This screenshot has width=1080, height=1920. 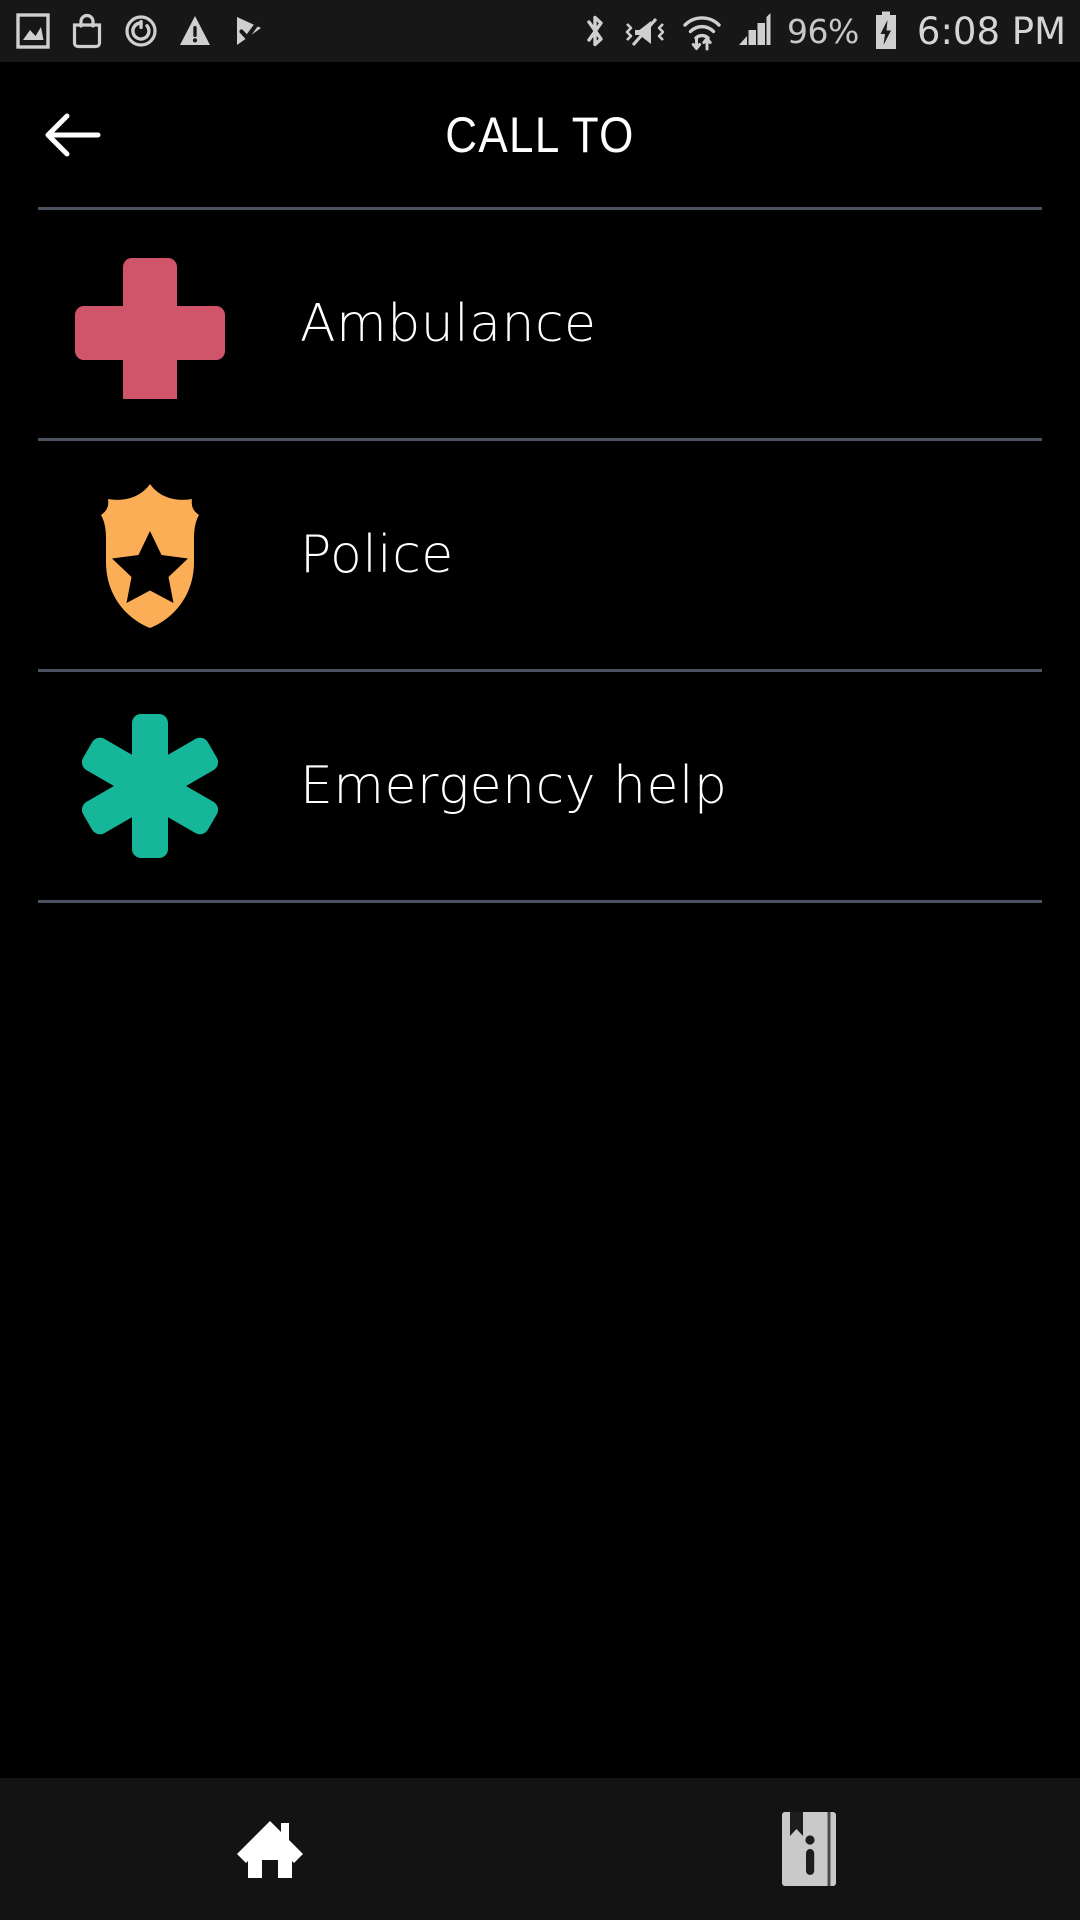 I want to click on warning-triangle-icon, so click(x=195, y=30).